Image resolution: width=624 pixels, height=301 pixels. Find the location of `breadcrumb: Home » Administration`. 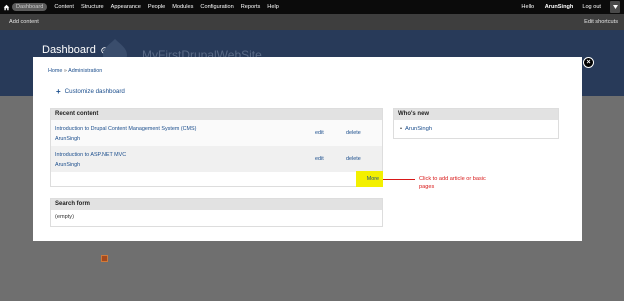

breadcrumb: Home » Administration is located at coordinates (75, 71).